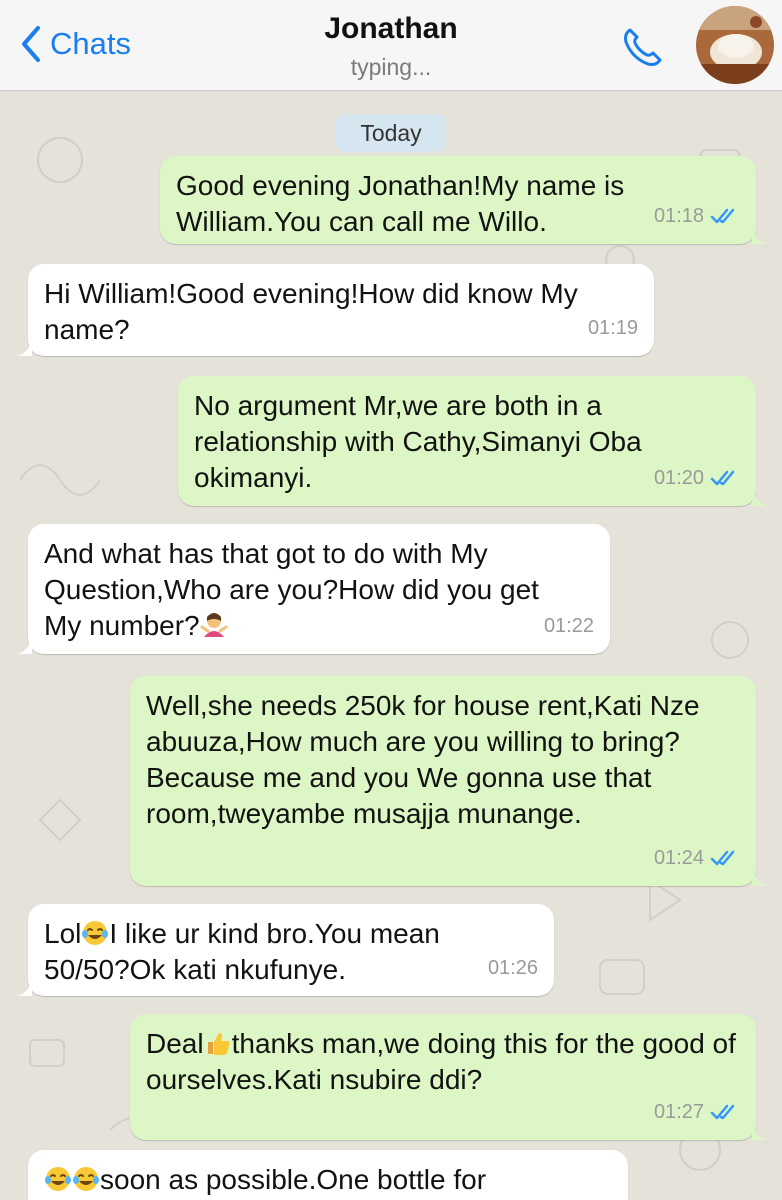  What do you see at coordinates (678, 216) in the screenshot?
I see `message-time: 01:18` at bounding box center [678, 216].